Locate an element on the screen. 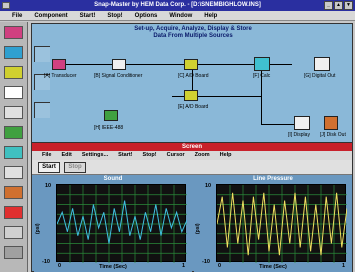 This screenshot has width=355, height=272. signal-conditioner-icon is located at coordinates (13, 52).